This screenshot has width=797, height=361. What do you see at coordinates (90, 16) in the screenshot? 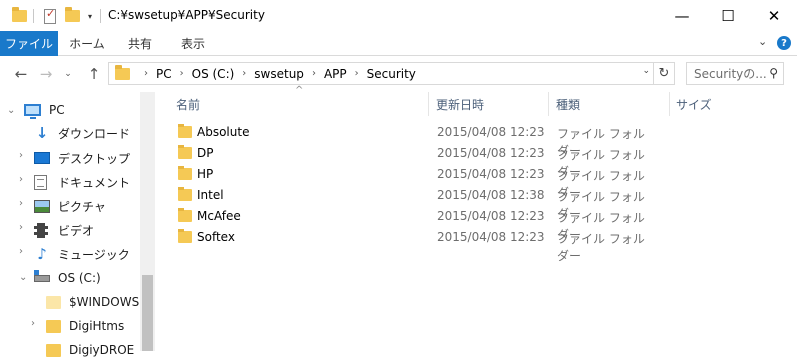
I see `customize-quick-access-icon: ▾` at bounding box center [90, 16].